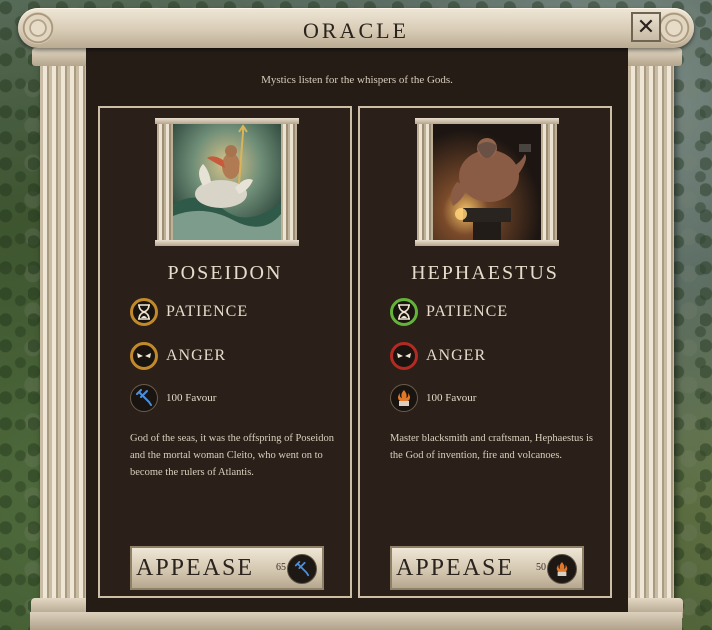 This screenshot has width=712, height=630. I want to click on window-title: ORACLE, so click(356, 30).